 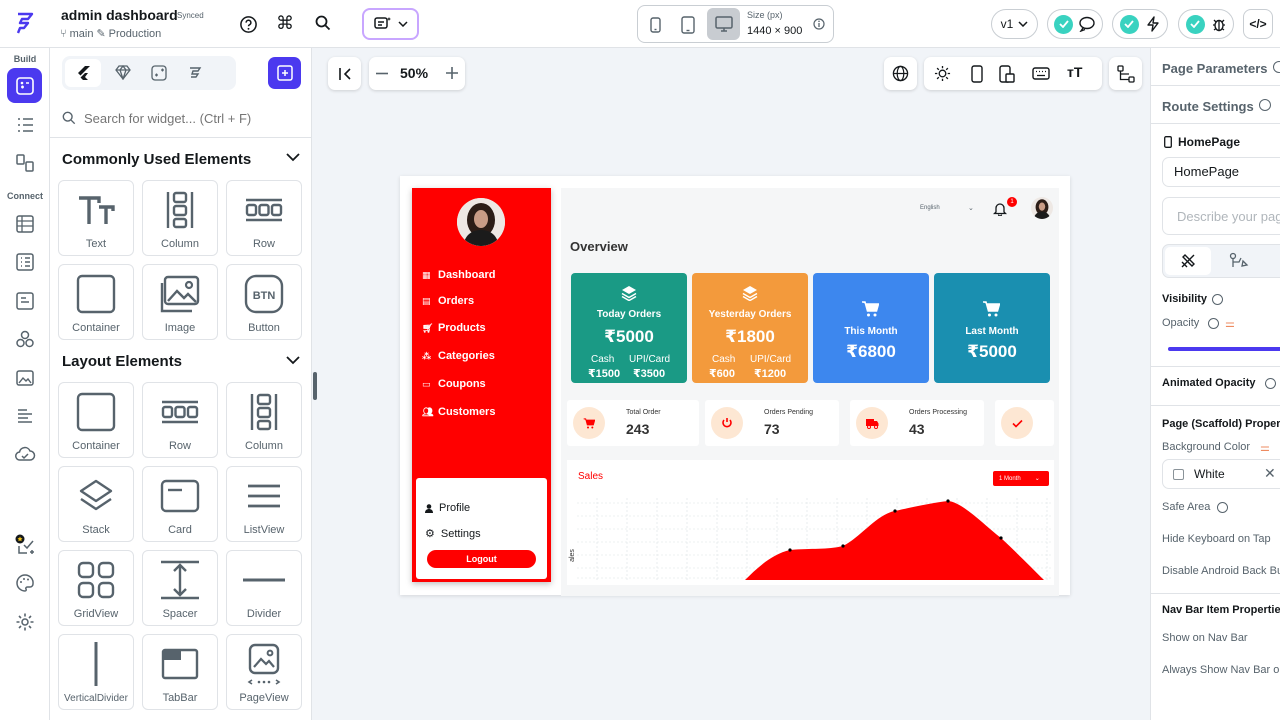 I want to click on branch-info: ⑂ main ✎ Production, so click(x=110, y=34).